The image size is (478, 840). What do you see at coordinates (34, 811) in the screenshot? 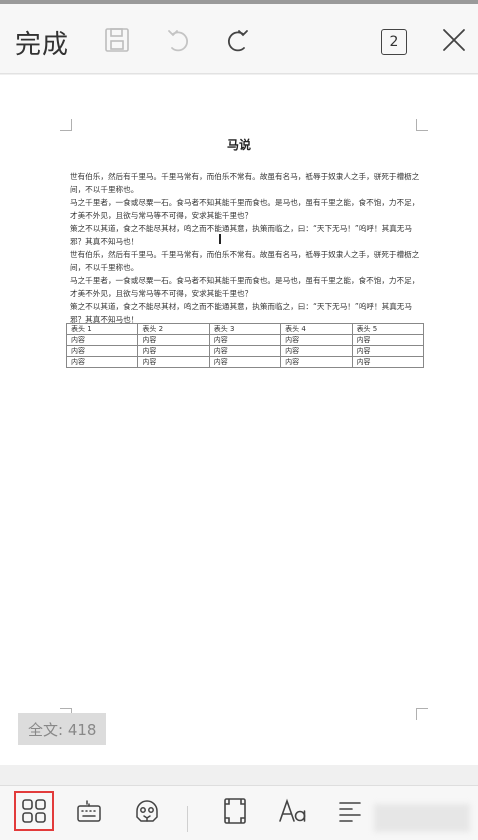
I see `layout-grid-icon` at bounding box center [34, 811].